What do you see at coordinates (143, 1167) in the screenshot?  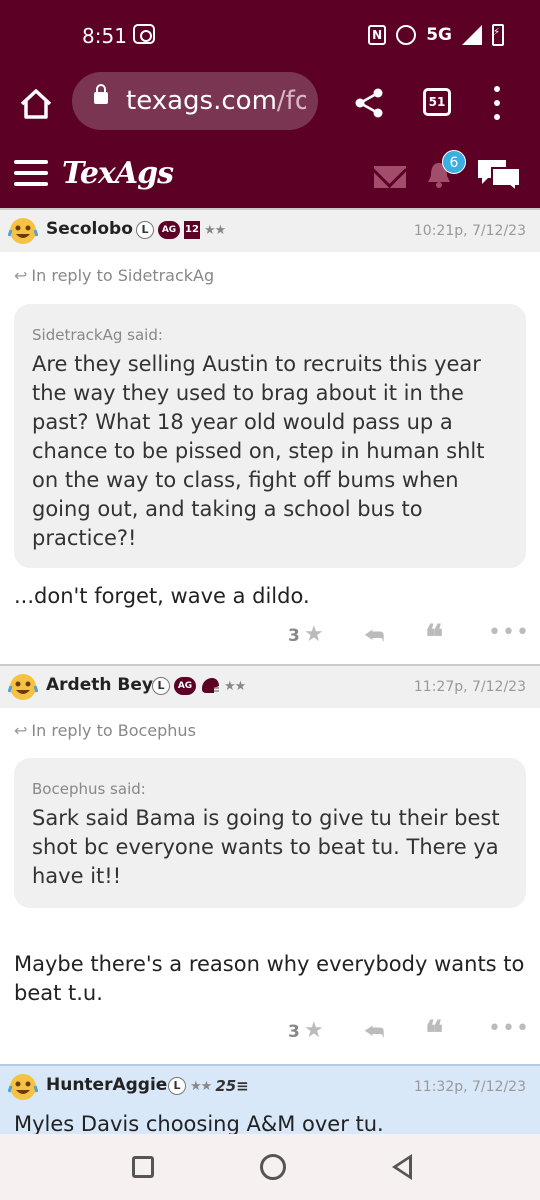 I see `recents-icon` at bounding box center [143, 1167].